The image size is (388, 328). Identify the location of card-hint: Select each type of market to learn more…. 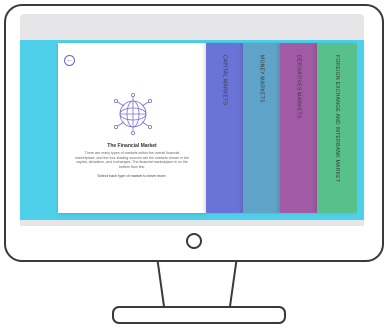
(132, 176).